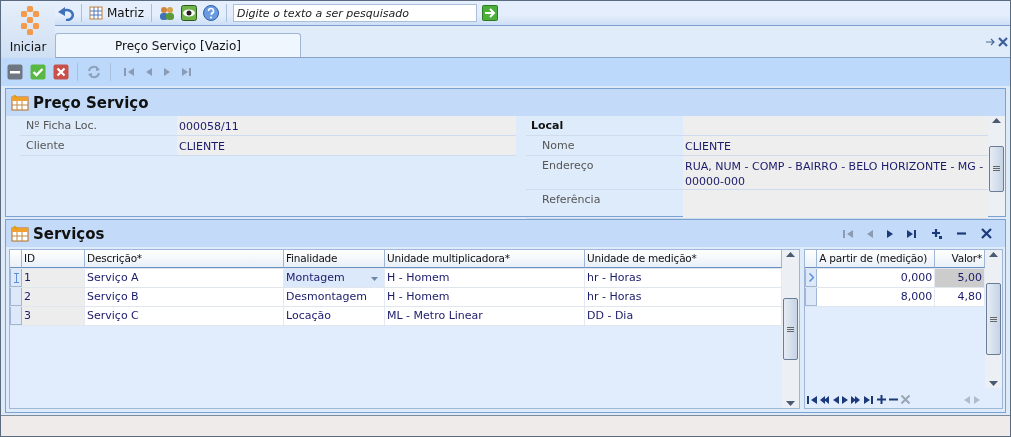  What do you see at coordinates (571, 200) in the screenshot?
I see `field-label: Referência` at bounding box center [571, 200].